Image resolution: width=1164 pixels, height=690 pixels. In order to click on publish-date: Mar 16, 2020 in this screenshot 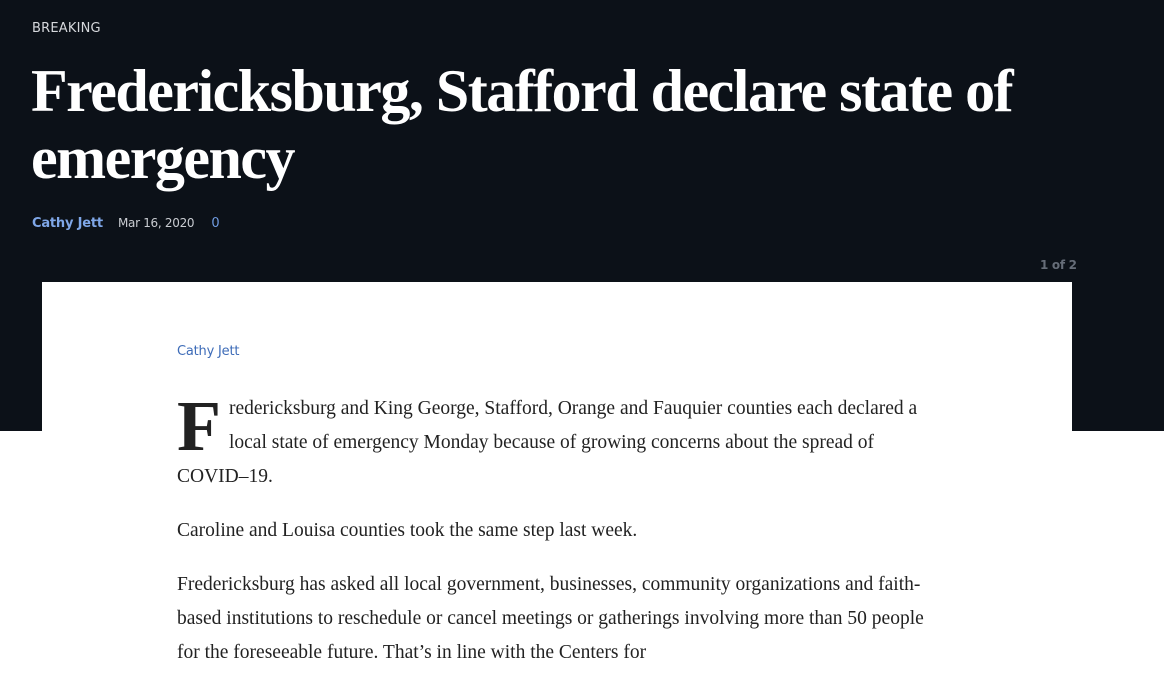, I will do `click(156, 223)`.